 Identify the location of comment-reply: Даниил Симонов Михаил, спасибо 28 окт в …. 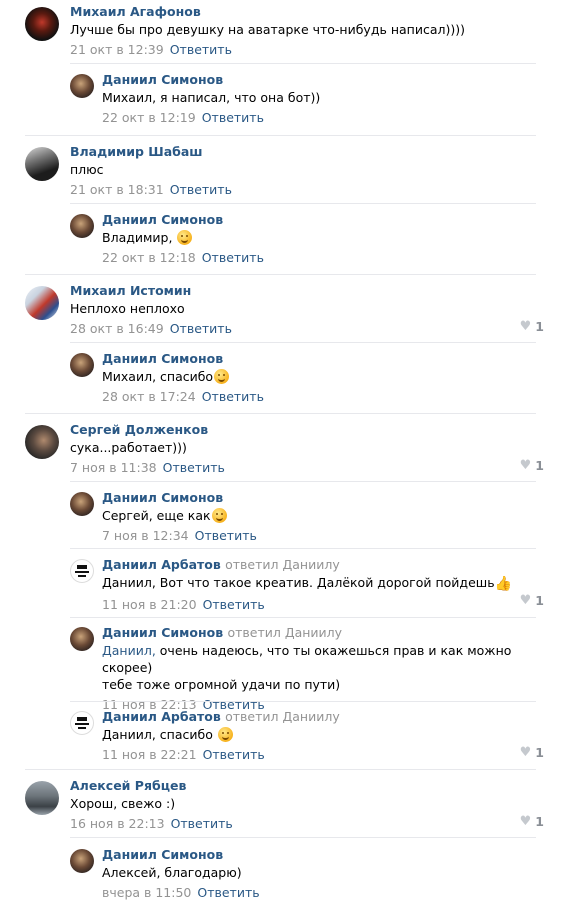
(282, 377).